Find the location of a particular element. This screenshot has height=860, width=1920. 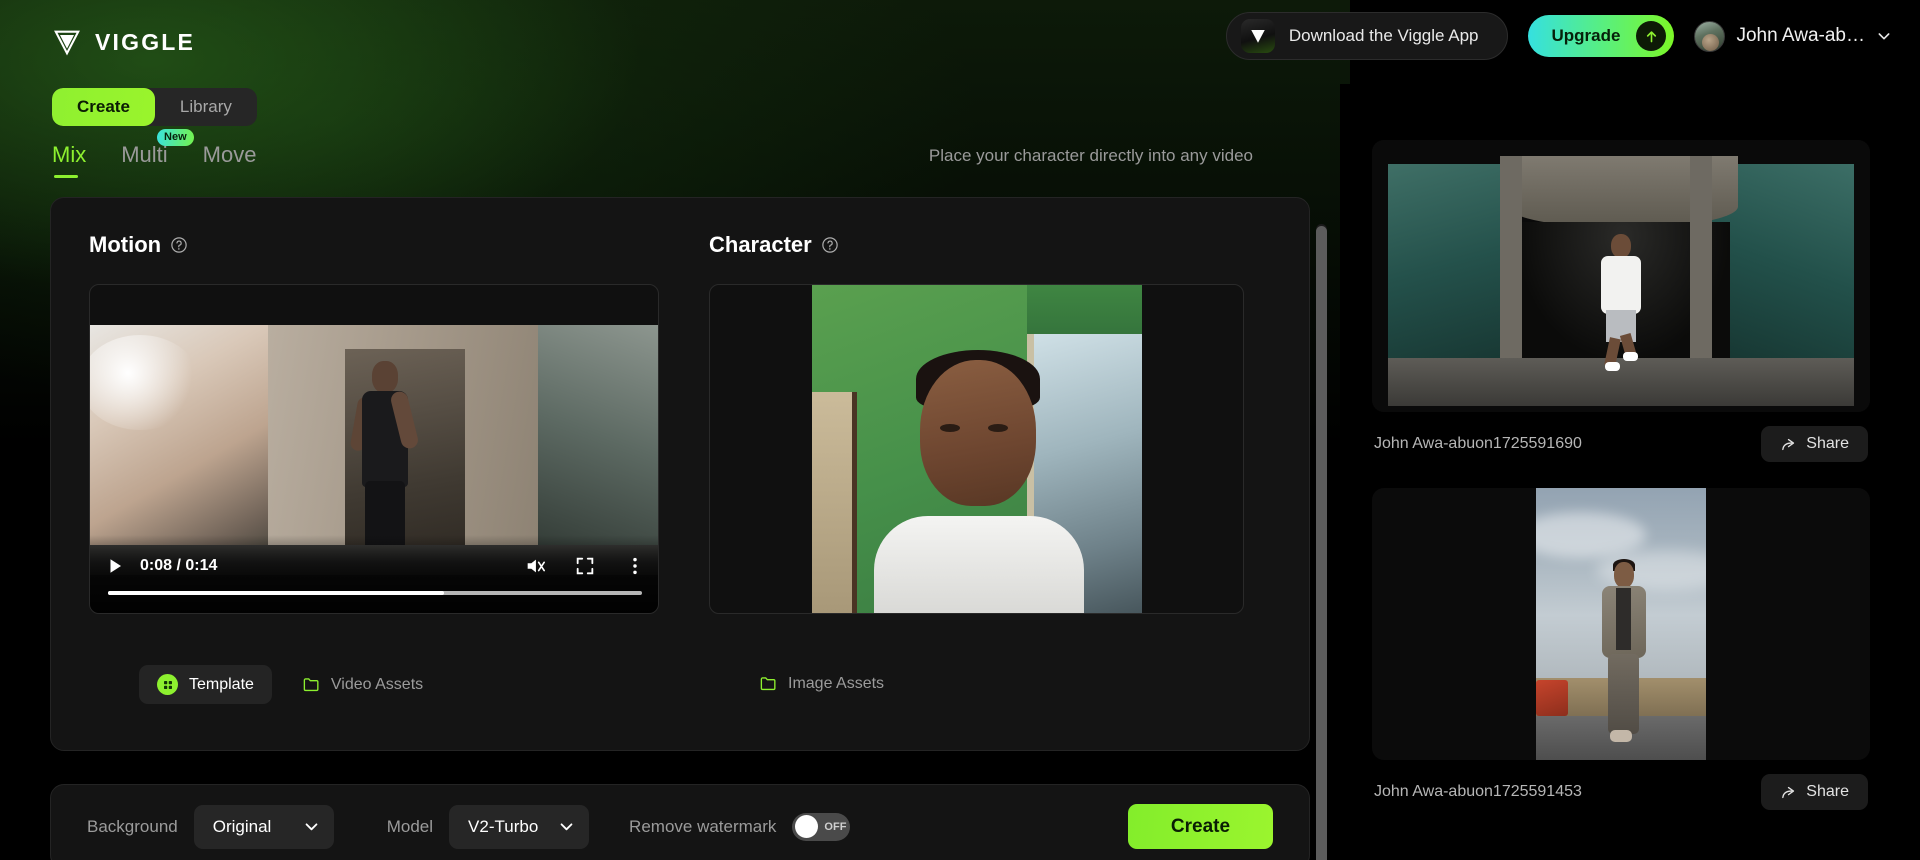

tab-move: Move is located at coordinates (230, 155).